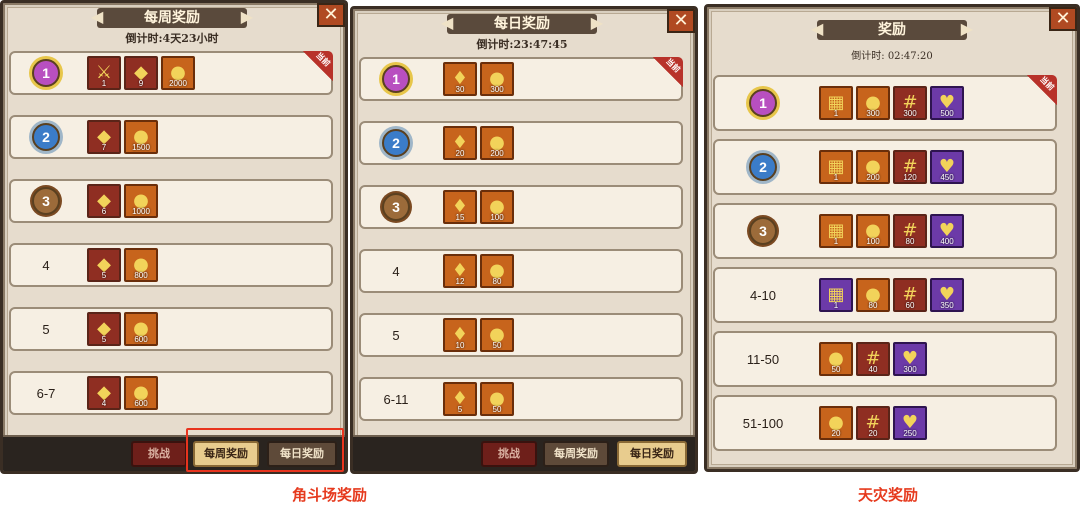 Image resolution: width=1080 pixels, height=509 pixels. I want to click on ore-reward-item: ◆ 9, so click(141, 73).